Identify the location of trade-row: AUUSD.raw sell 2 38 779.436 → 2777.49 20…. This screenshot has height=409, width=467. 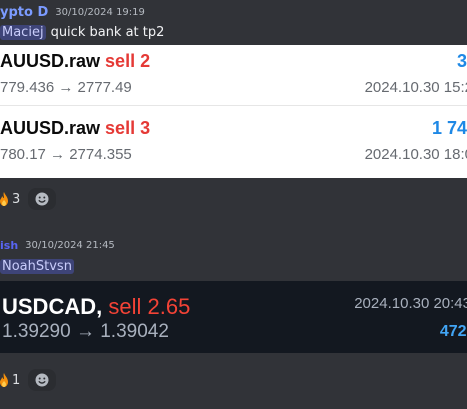
(233, 75).